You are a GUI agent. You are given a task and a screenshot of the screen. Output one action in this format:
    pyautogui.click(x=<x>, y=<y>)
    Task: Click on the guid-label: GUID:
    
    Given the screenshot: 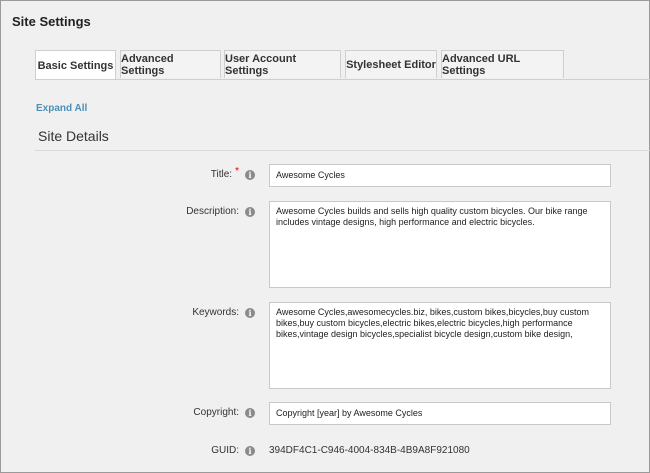 What is the action you would take?
    pyautogui.click(x=225, y=450)
    